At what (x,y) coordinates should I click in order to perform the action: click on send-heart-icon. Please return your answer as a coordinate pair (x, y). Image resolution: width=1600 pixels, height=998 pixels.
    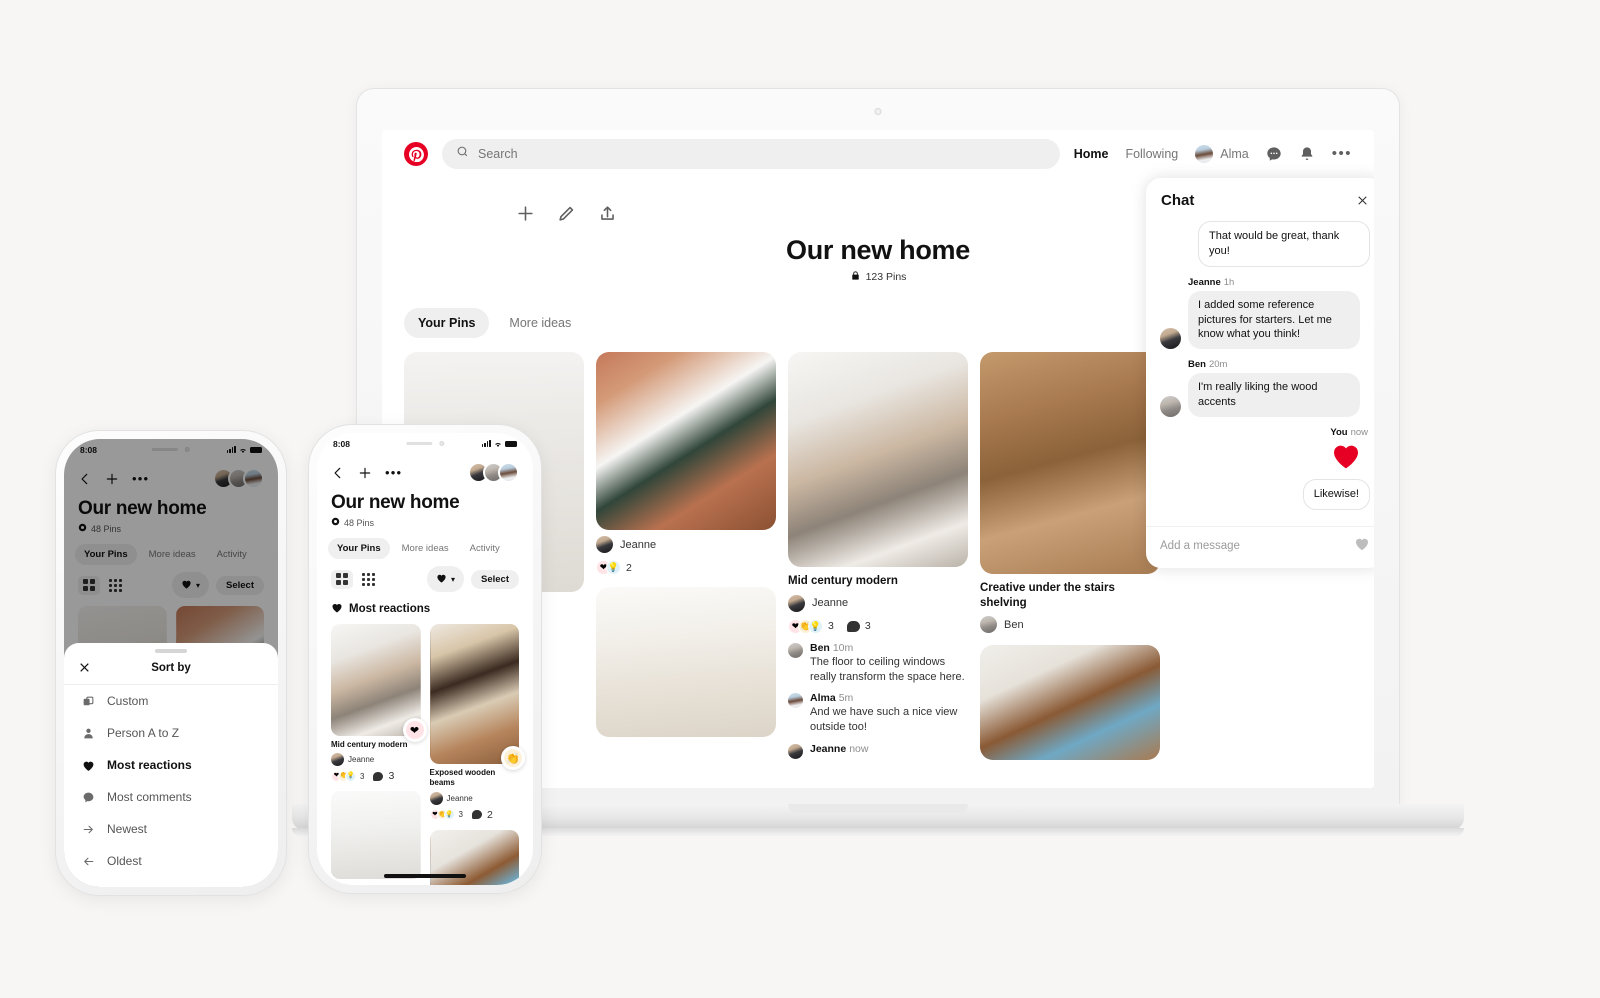
    Looking at the image, I should click on (1362, 546).